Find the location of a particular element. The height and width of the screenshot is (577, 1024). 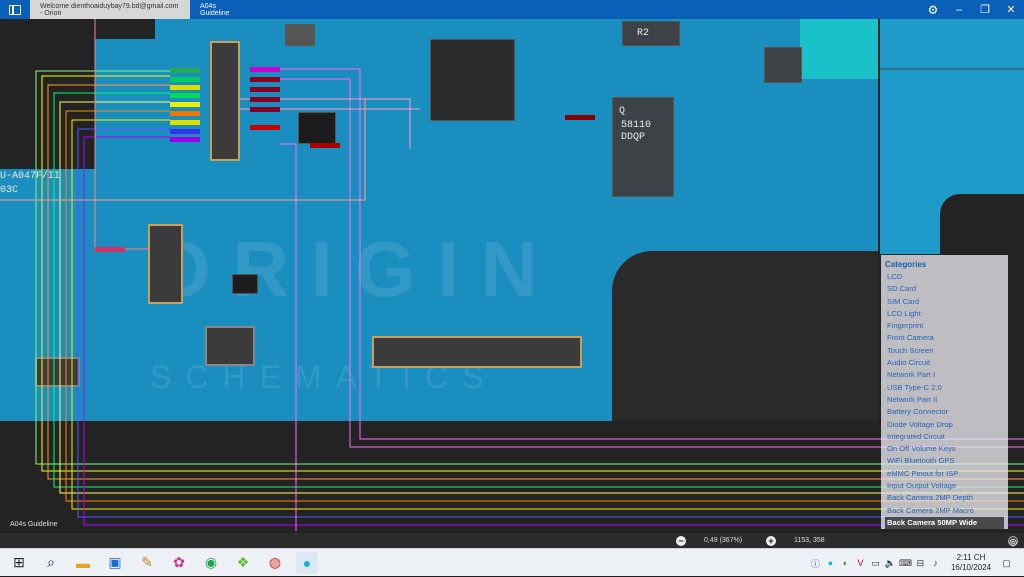

photos-icon: ✿ is located at coordinates (179, 563).